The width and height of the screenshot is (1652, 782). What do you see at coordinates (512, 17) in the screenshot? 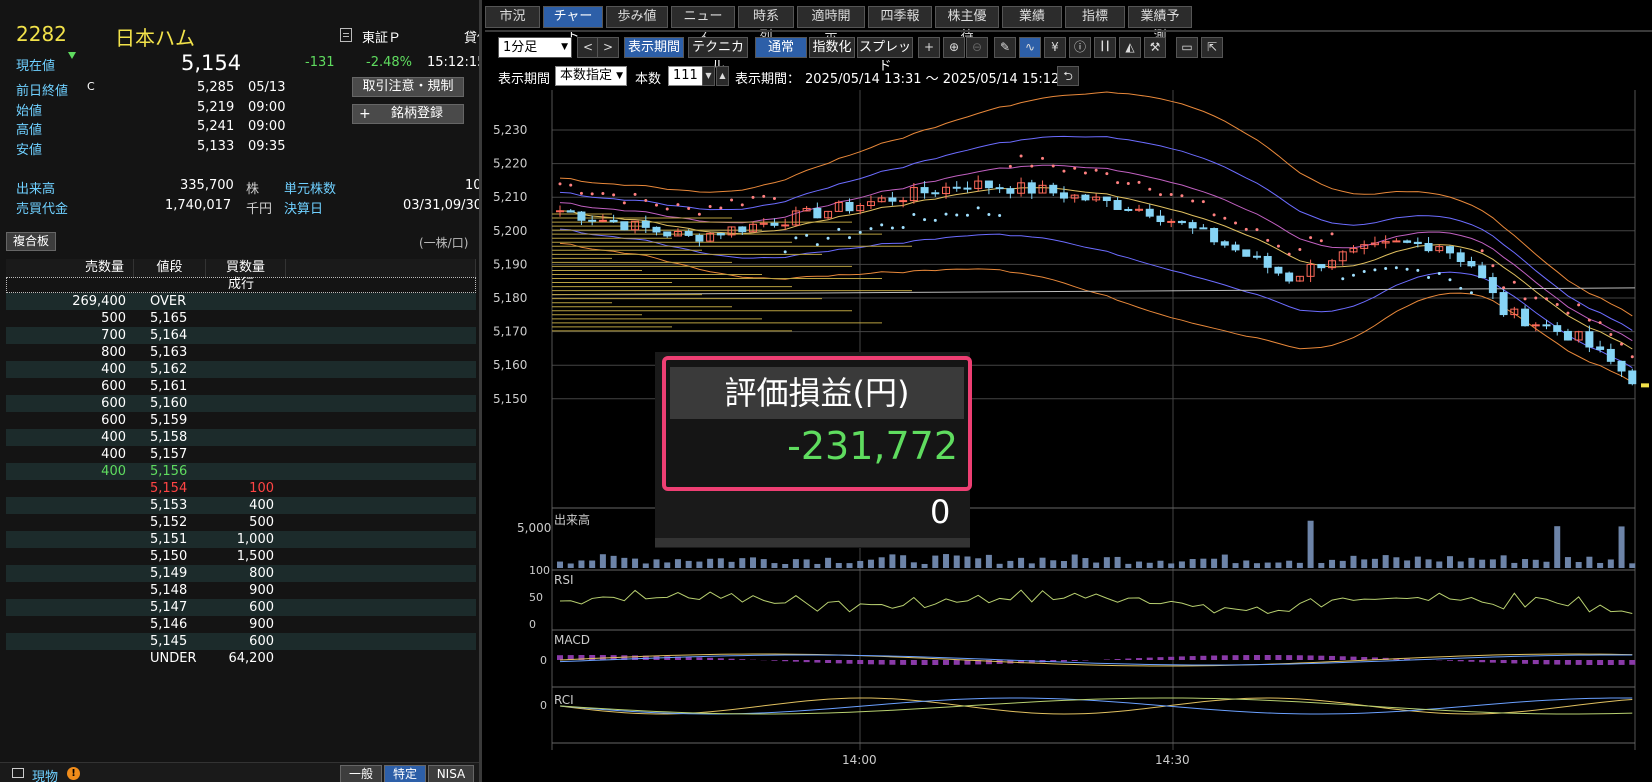
I see `tab-0: 市況` at bounding box center [512, 17].